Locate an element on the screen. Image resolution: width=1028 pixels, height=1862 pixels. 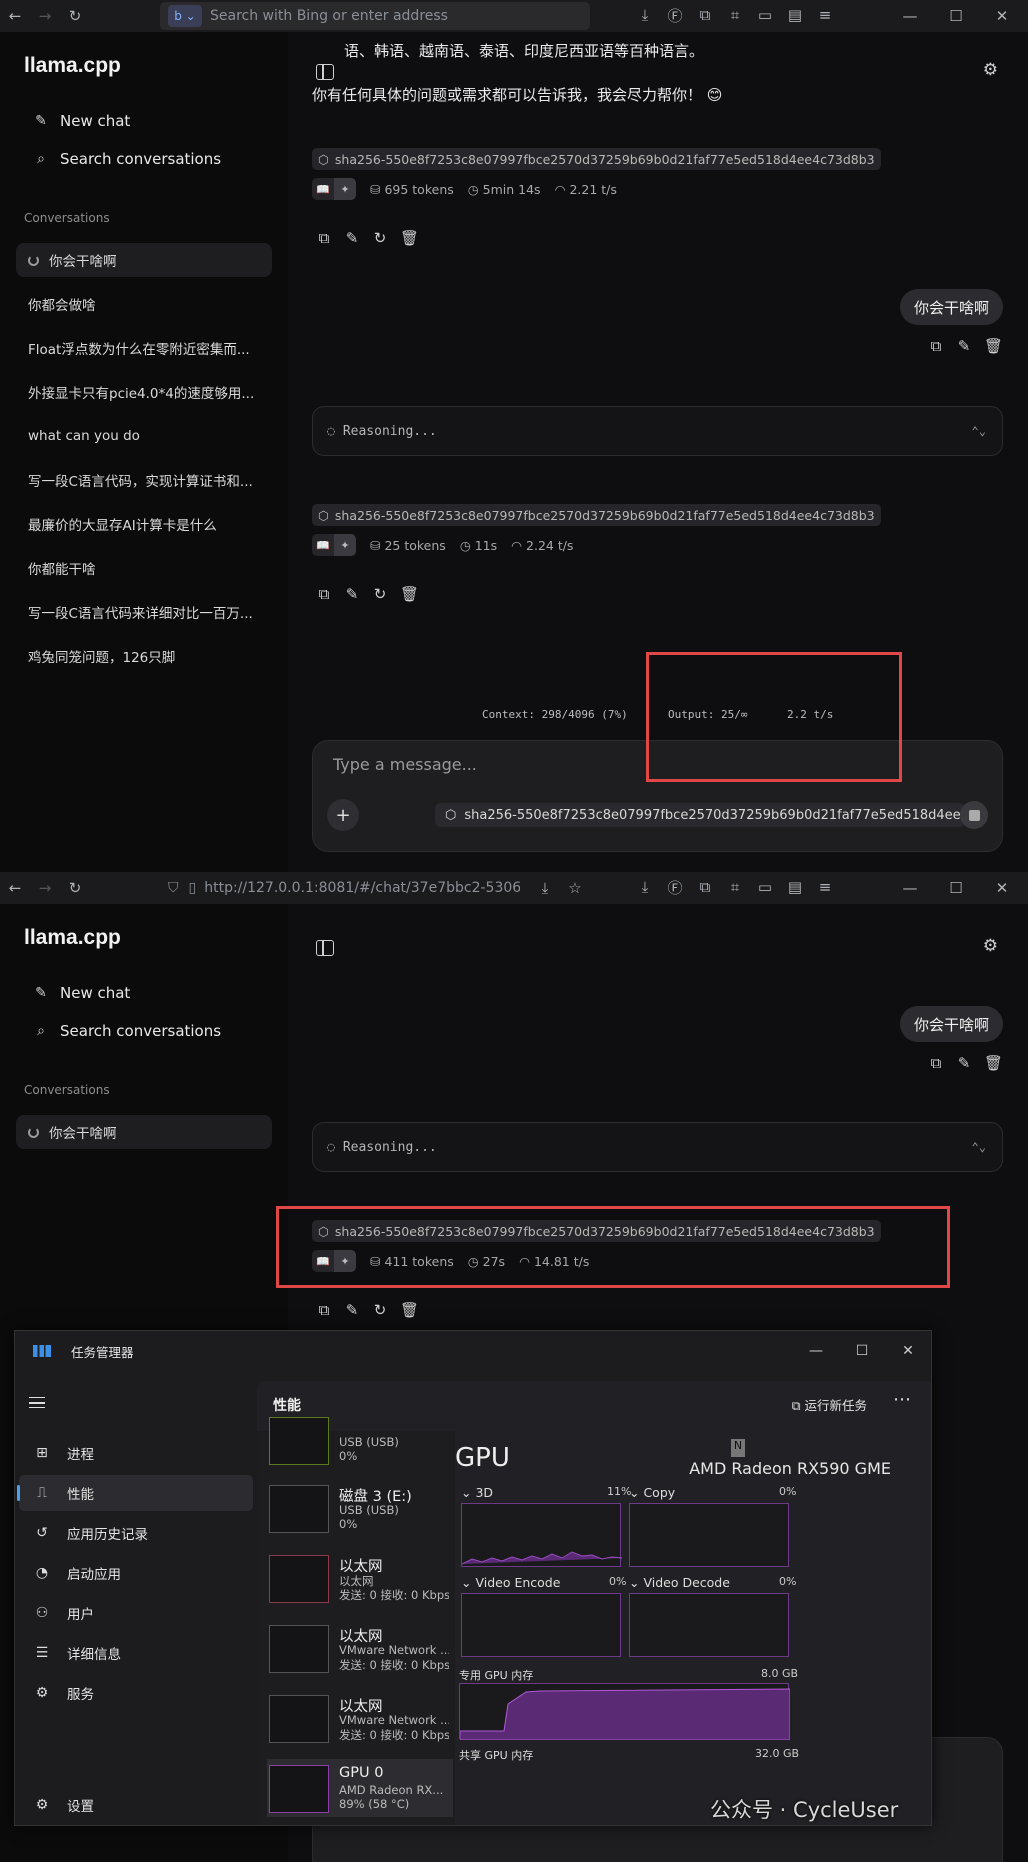
nav-startup-apps: ◔ 启动应用 is located at coordinates (136, 1573).